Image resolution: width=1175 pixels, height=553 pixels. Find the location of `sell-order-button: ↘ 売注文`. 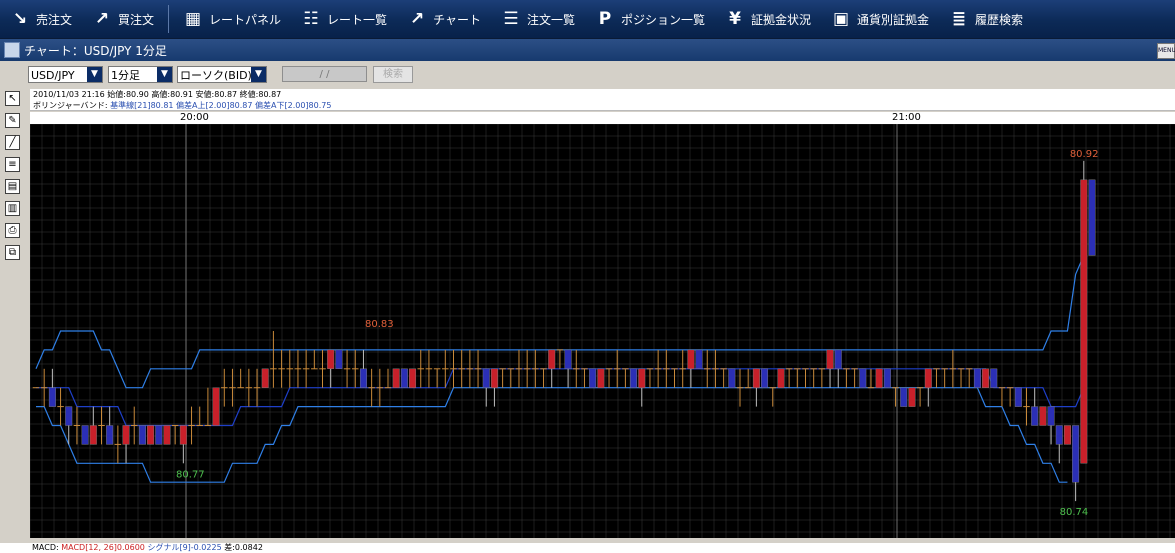

sell-order-button: ↘ 売注文 is located at coordinates (41, 19).